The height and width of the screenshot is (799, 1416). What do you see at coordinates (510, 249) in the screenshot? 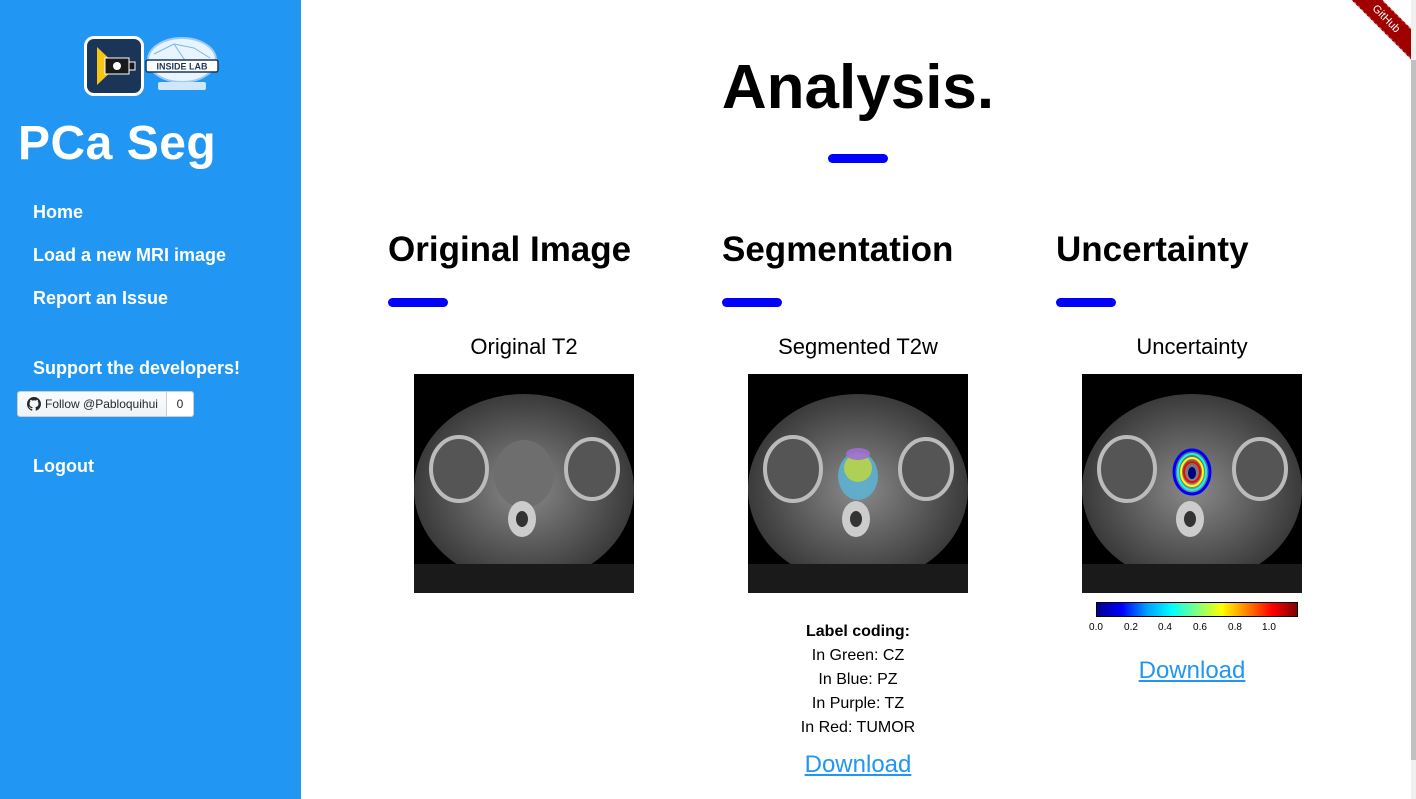
I see `heading-original-image: Original Image` at bounding box center [510, 249].